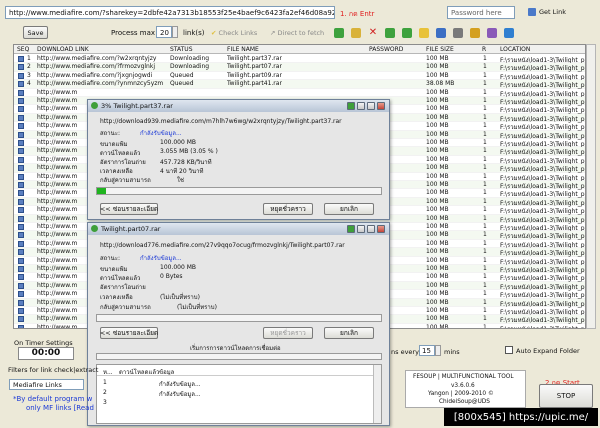 This screenshot has width=600, height=428. What do you see at coordinates (463, 377) in the screenshot?
I see `about-title: FESOUP | MULTIFUNCTIONAL TOOL` at bounding box center [463, 377].